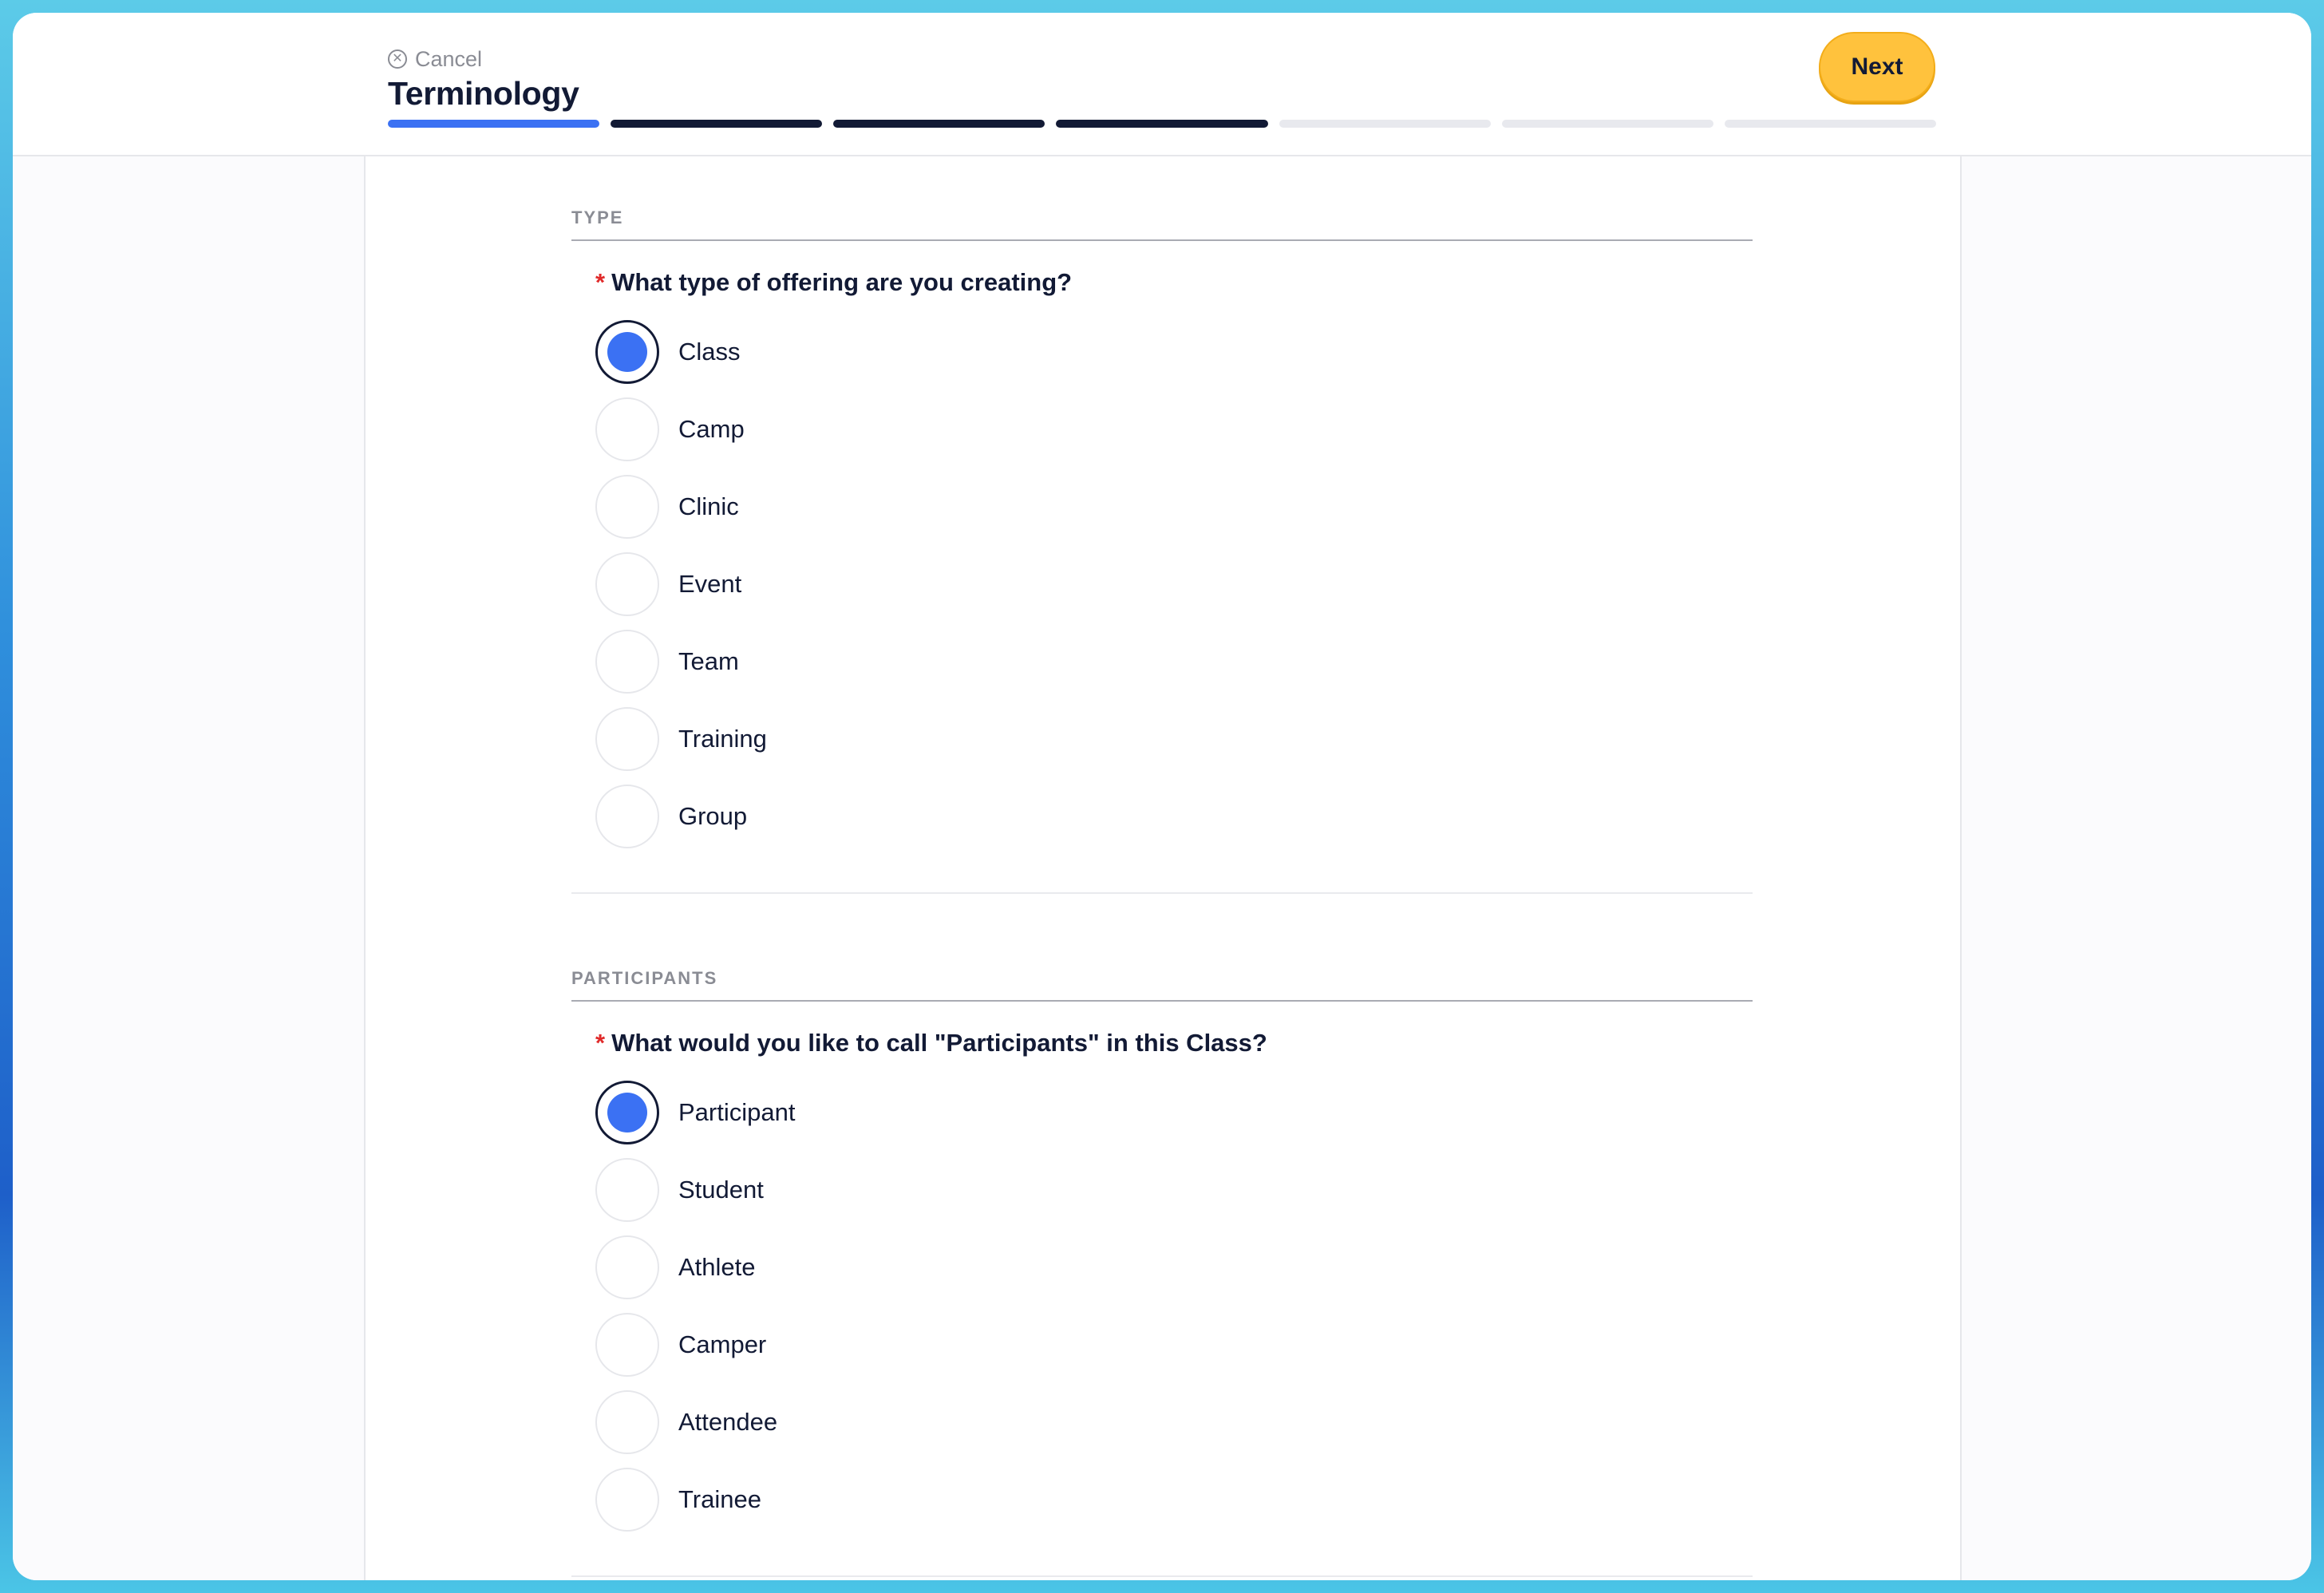 The width and height of the screenshot is (2324, 1593). I want to click on option-label: Training, so click(723, 738).